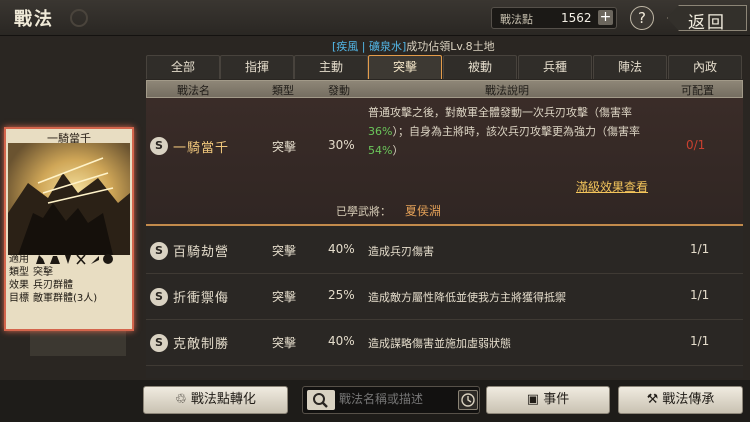  Describe the element at coordinates (375, 18) in the screenshot. I see `top-bar: 戰法 戰法點 1562 + ? 返回` at that location.